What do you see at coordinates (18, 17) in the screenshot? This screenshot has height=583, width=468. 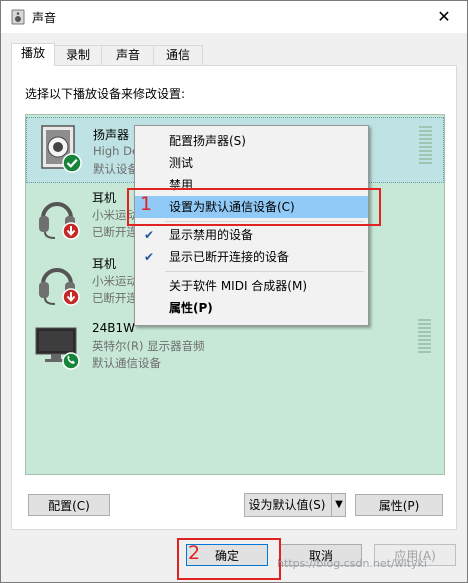 I see `speaker-icon` at bounding box center [18, 17].